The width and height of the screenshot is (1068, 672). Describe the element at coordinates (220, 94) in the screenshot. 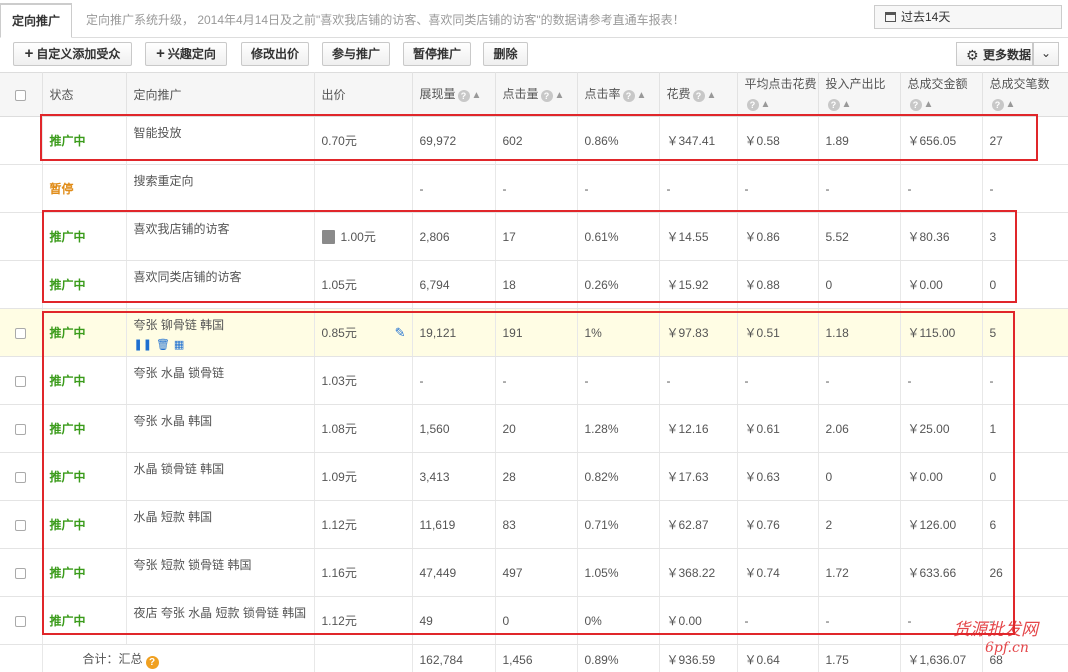

I see `header-target: 定向推广` at that location.